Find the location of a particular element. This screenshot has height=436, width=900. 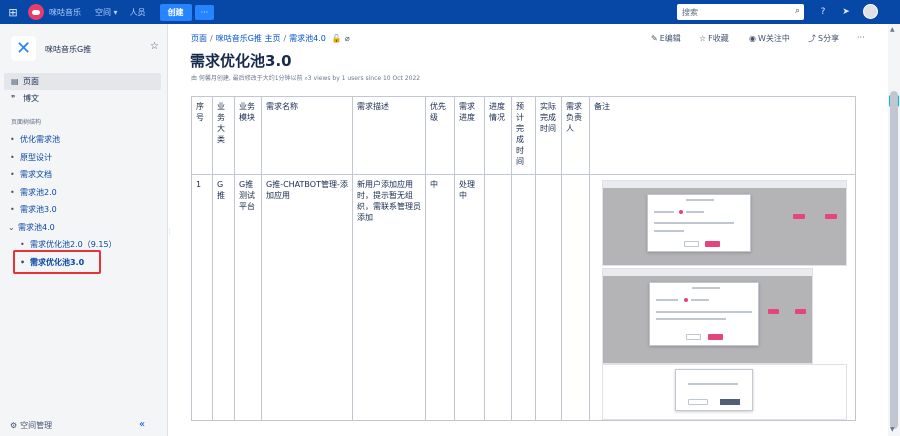

table-header: 需求进度 is located at coordinates (469, 135).